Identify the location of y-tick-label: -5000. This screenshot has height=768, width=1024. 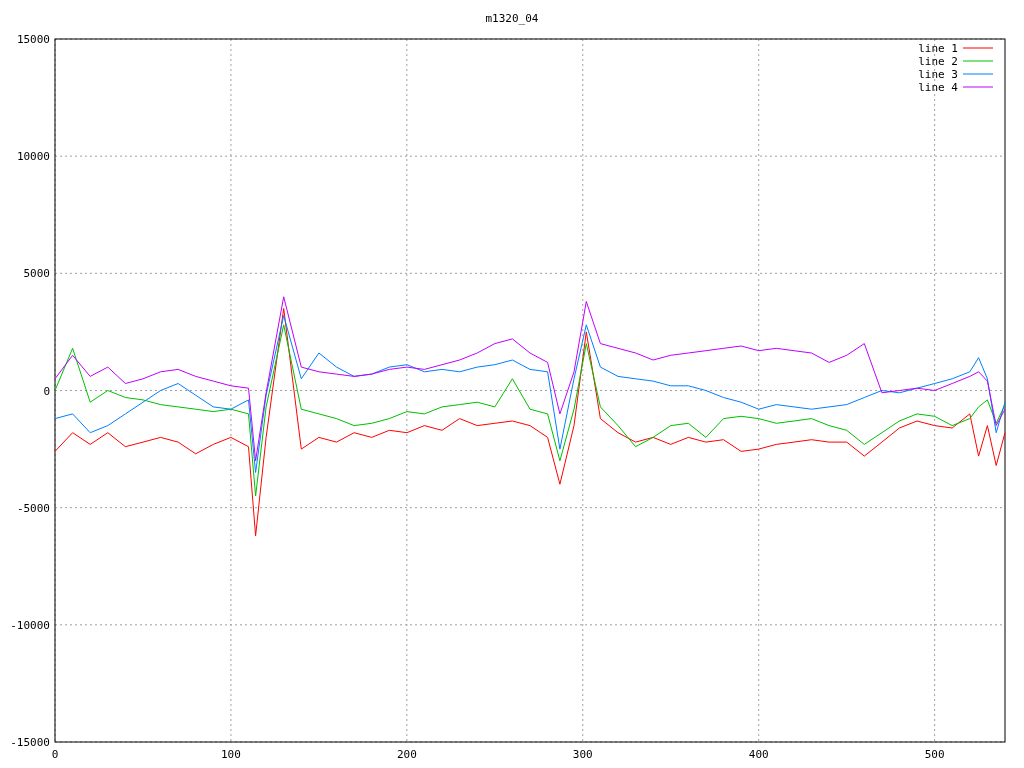
(33, 508).